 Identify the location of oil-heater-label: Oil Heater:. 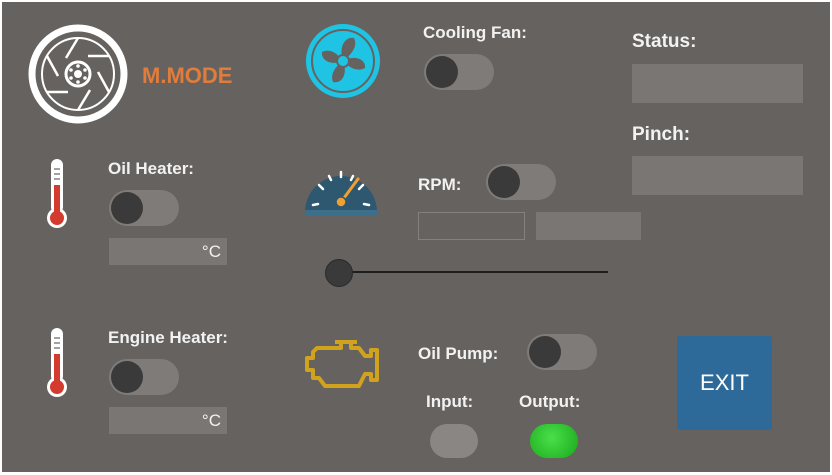
(151, 168).